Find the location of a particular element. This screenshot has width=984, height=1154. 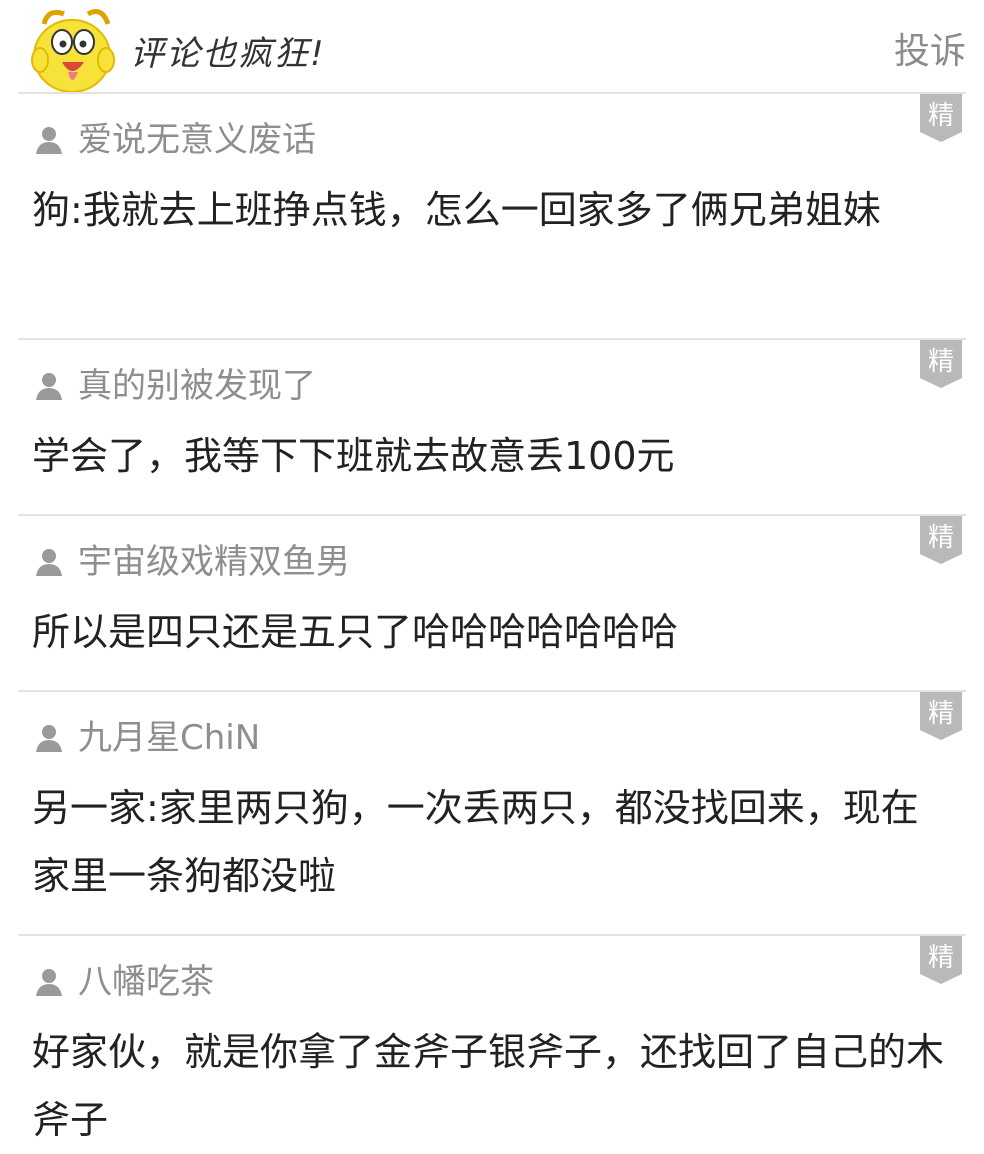

comment-text: 所以是四只还是五只了哈哈哈哈哈哈哈 is located at coordinates (355, 632).